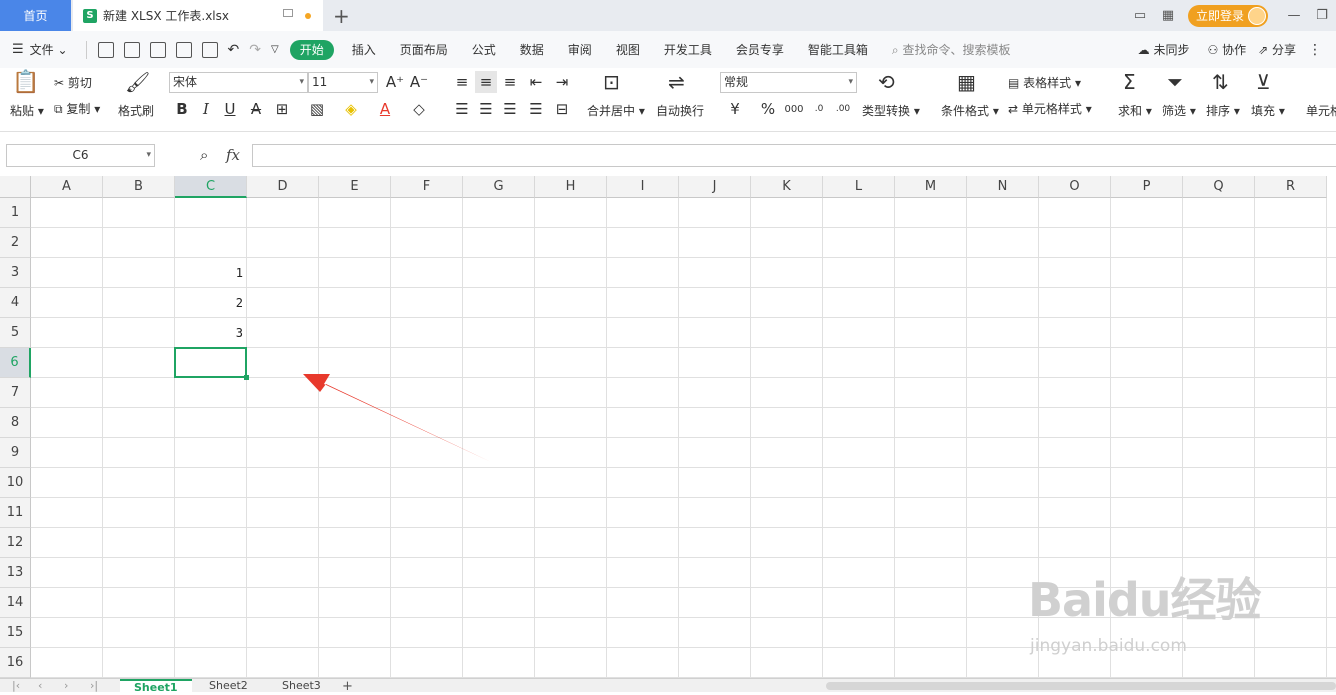 The width and height of the screenshot is (1336, 695). What do you see at coordinates (16, 685) in the screenshot?
I see `first-sheet-icon: |‹` at bounding box center [16, 685].